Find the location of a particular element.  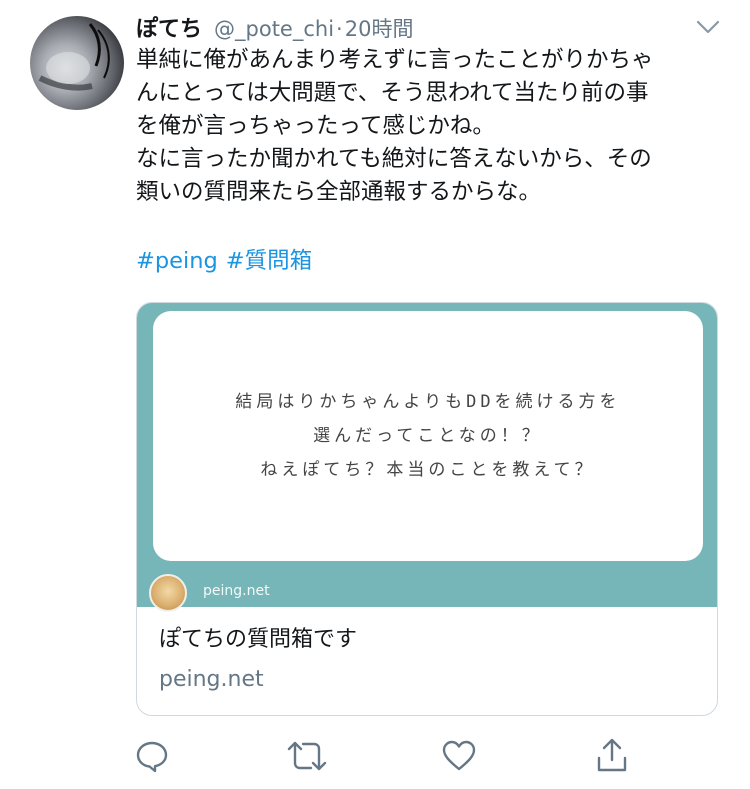

chevron-down-icon is located at coordinates (708, 27).